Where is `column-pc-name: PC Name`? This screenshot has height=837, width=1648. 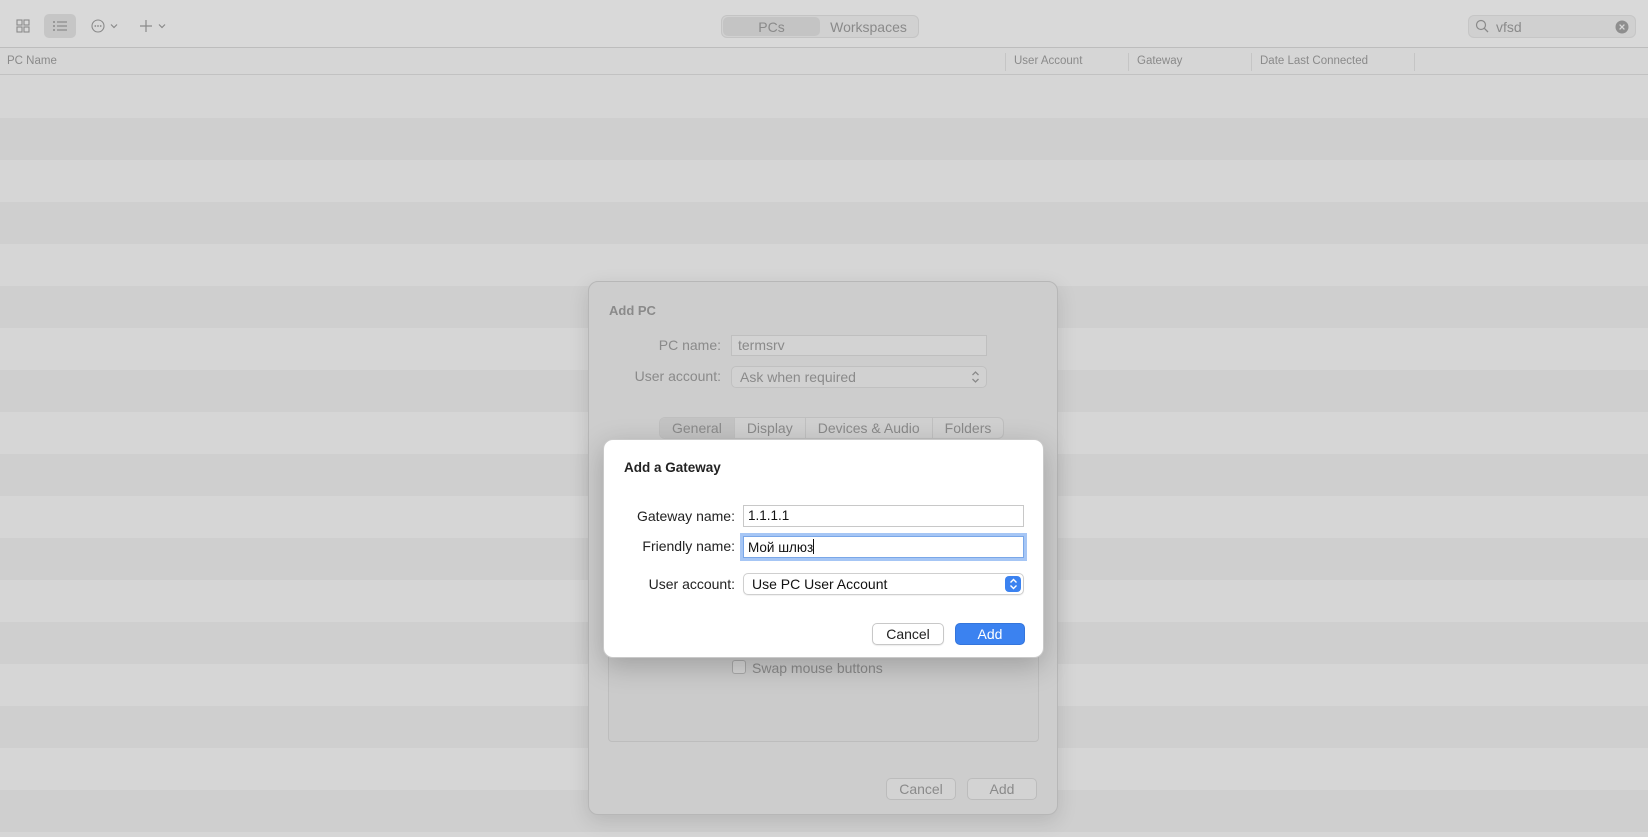
column-pc-name: PC Name is located at coordinates (32, 61).